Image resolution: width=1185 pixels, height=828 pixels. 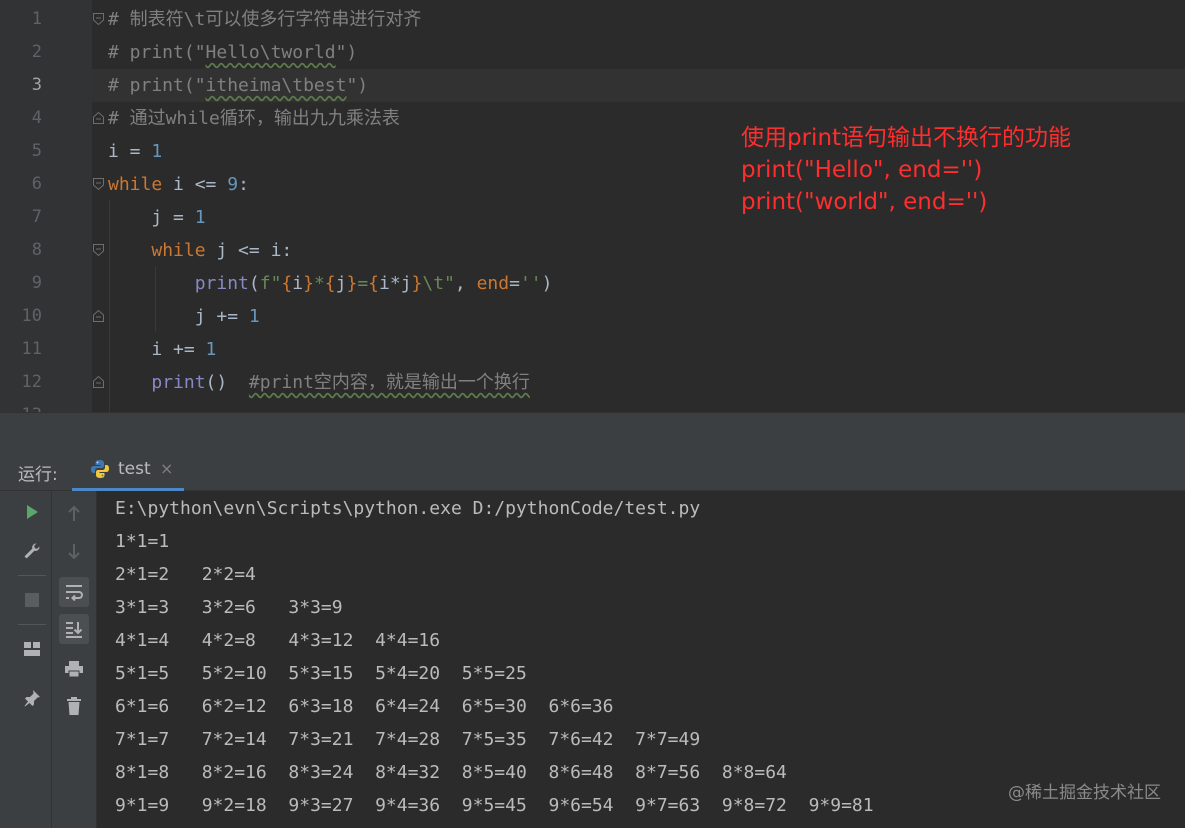 I want to click on line-number: 1, so click(x=36, y=19).